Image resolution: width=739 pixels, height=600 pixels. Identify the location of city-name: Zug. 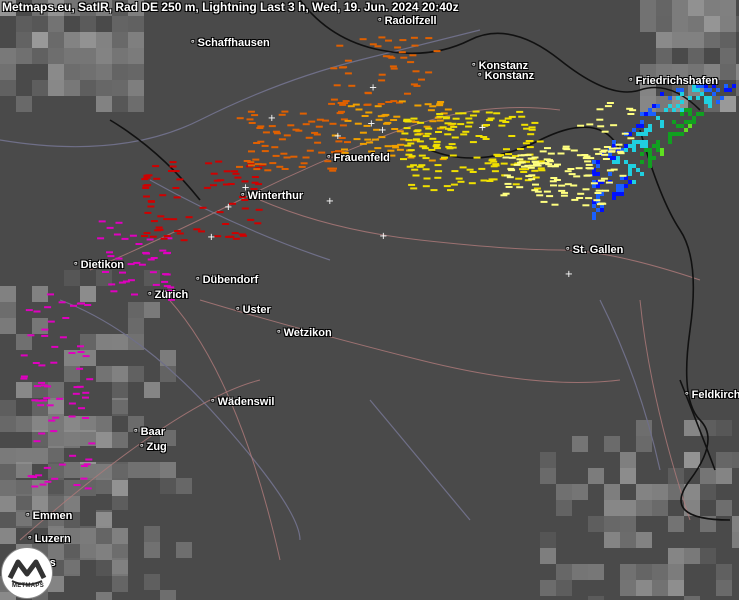
(156, 447).